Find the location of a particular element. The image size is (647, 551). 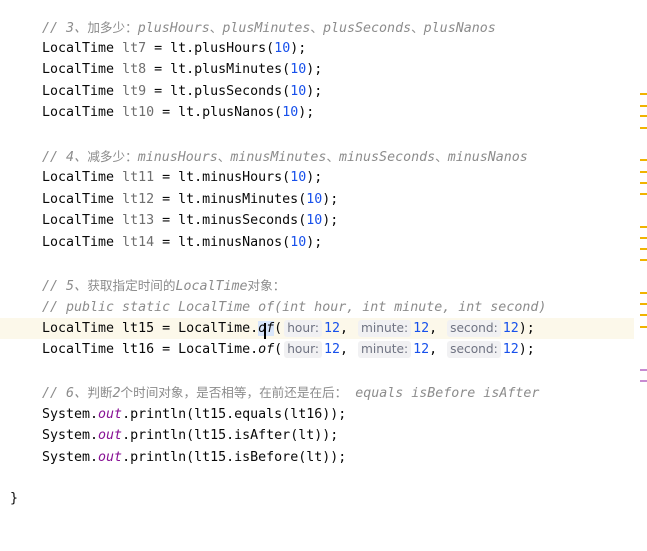

statement-print-before: System.out.println(lt15.isBefore(lt)); is located at coordinates (194, 457).